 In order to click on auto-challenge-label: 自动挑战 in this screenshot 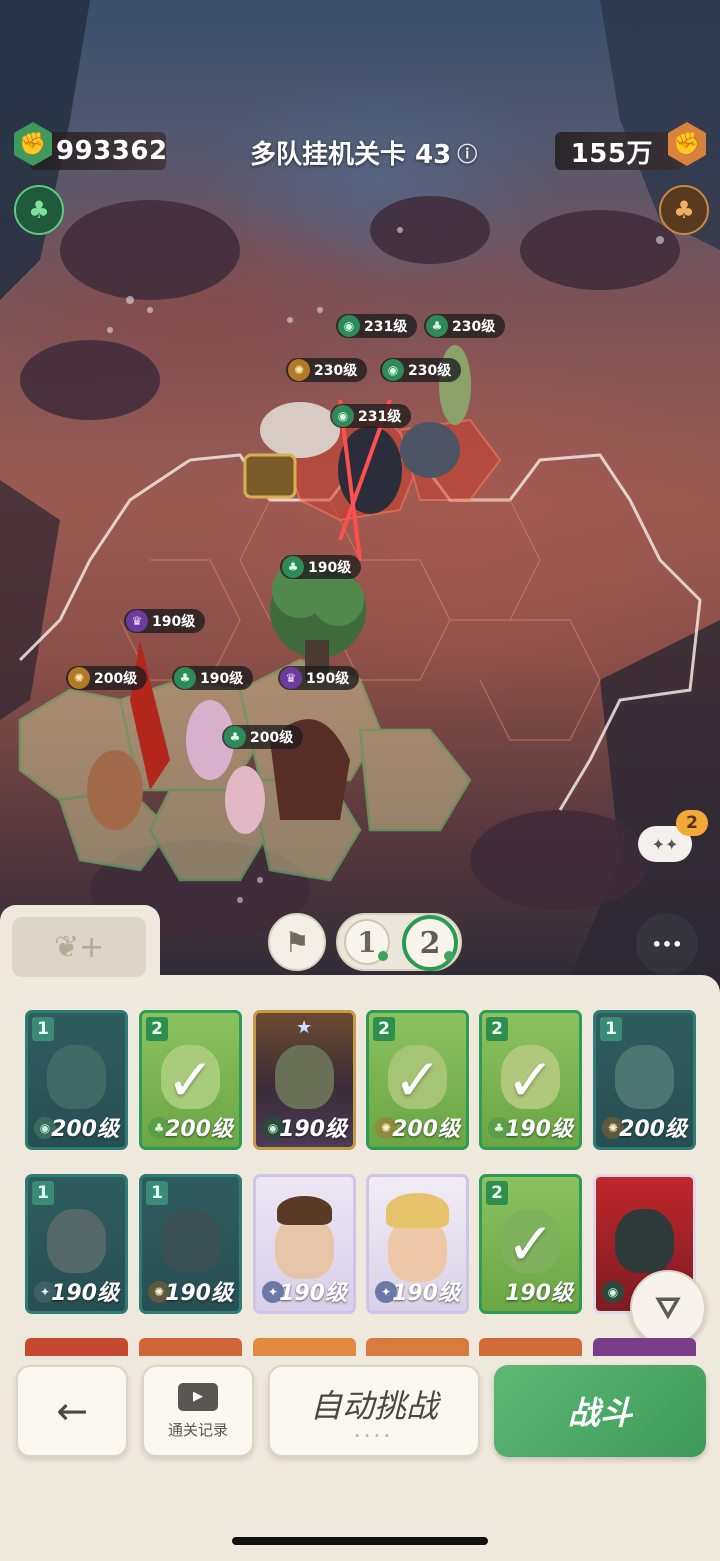, I will do `click(373, 1405)`.